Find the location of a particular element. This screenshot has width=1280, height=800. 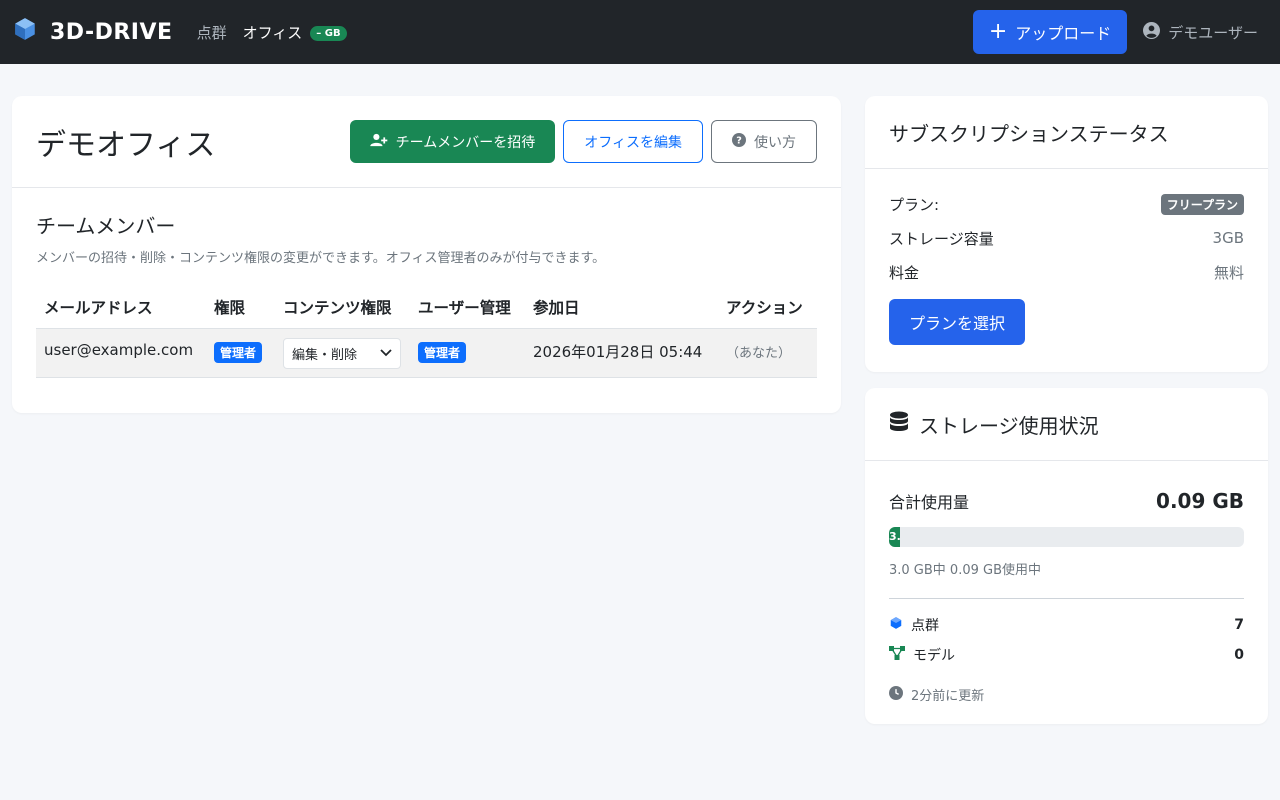

column-header-action: アクション is located at coordinates (764, 307).